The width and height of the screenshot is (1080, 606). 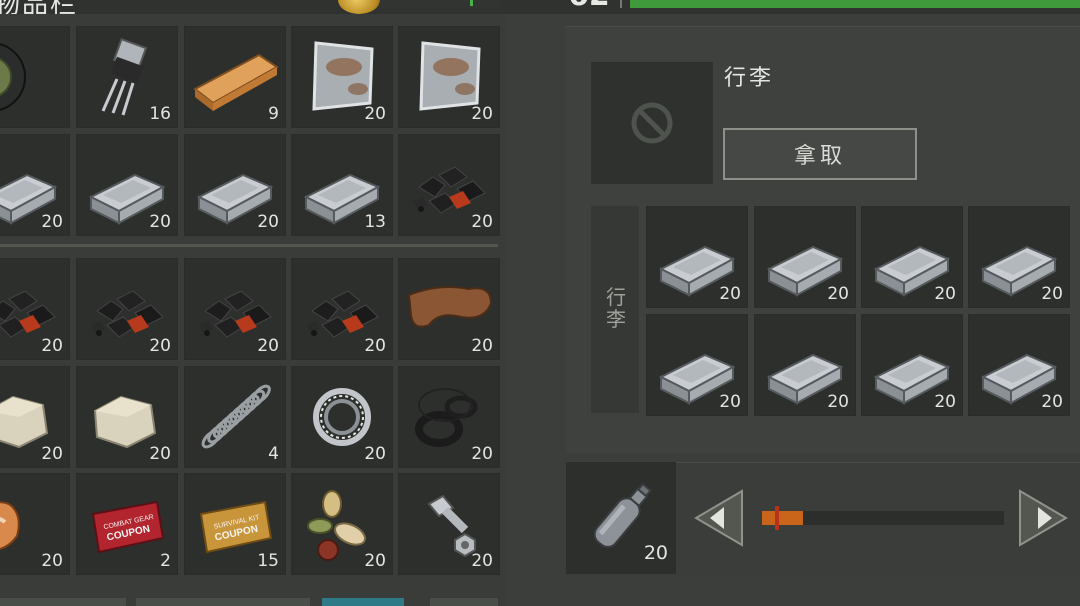 What do you see at coordinates (855, 4) in the screenshot?
I see `health-bar` at bounding box center [855, 4].